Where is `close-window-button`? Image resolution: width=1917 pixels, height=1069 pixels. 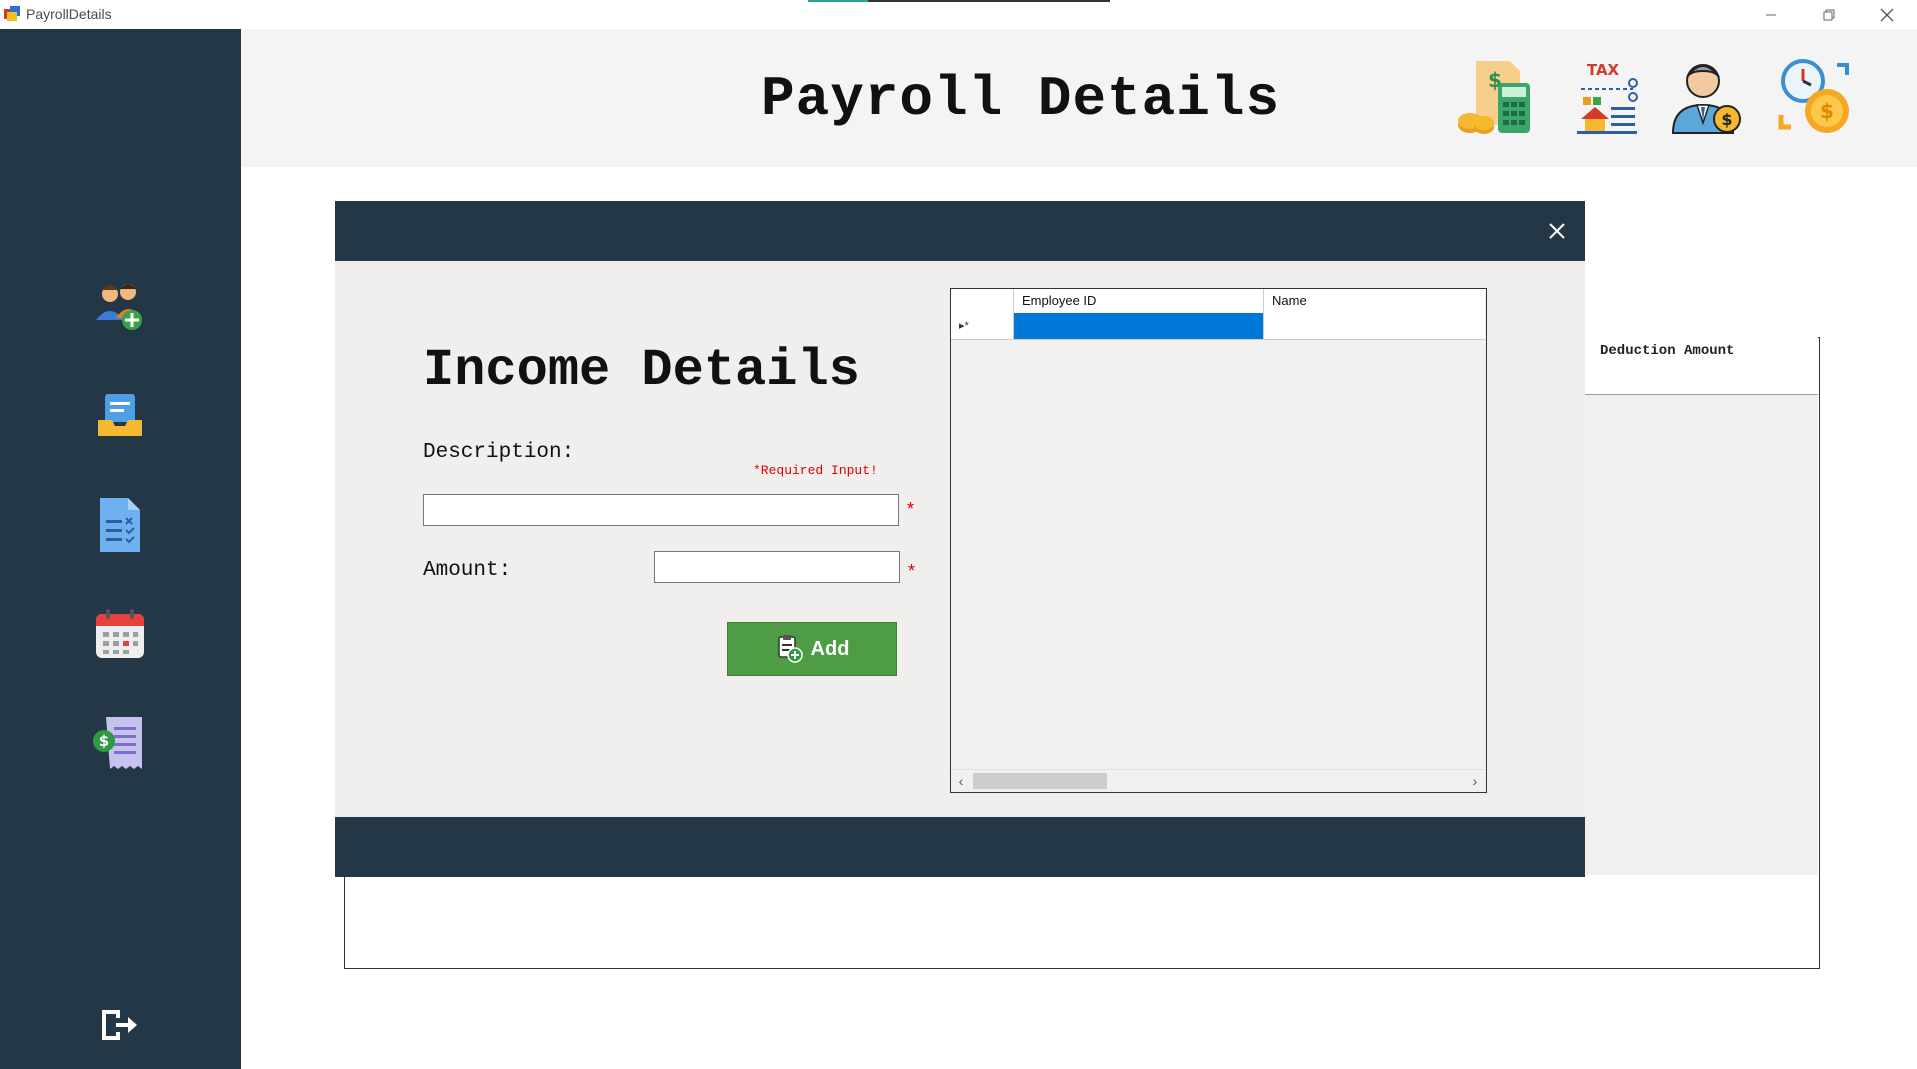
close-window-button is located at coordinates (1887, 14).